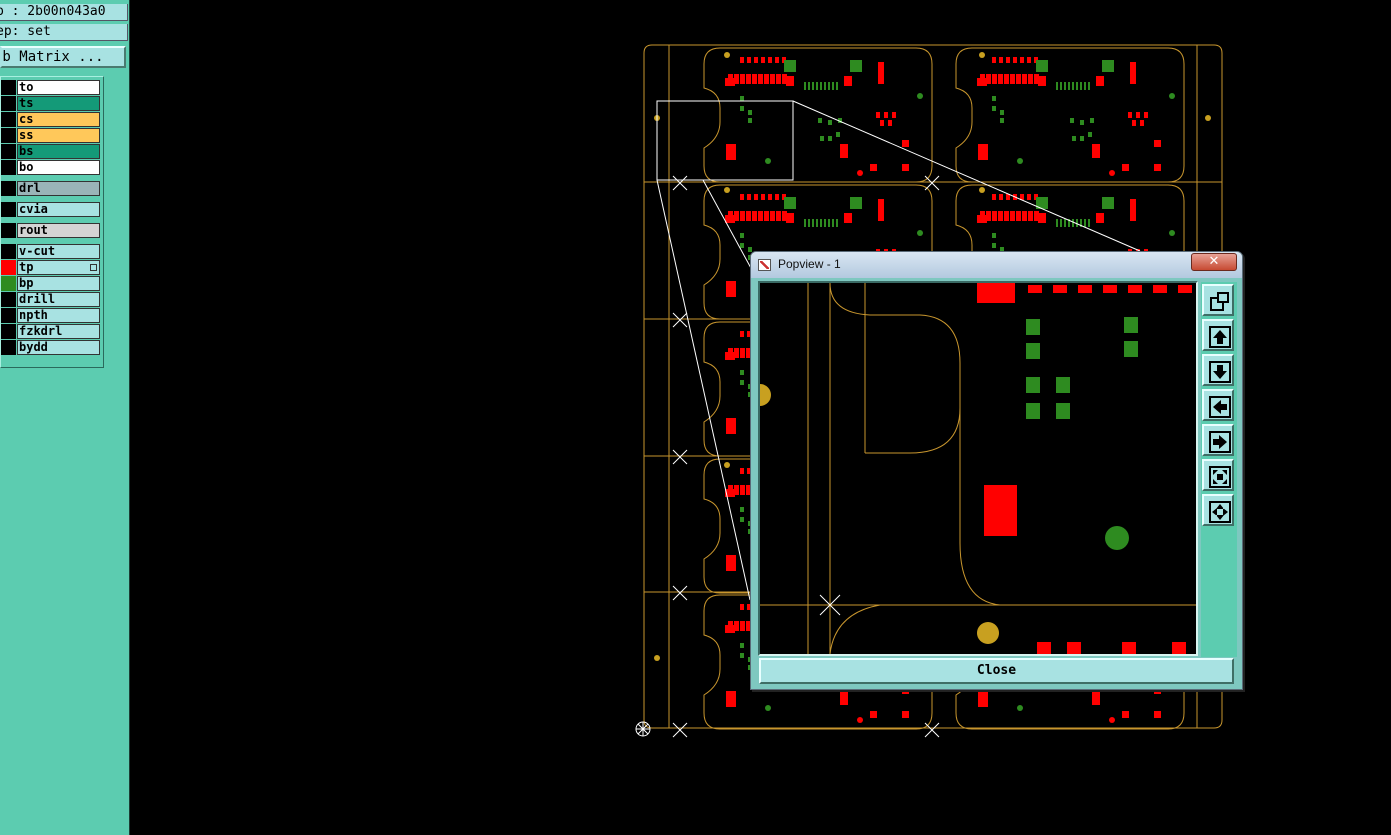 The height and width of the screenshot is (835, 1391). I want to click on close-button: Close, so click(996, 671).